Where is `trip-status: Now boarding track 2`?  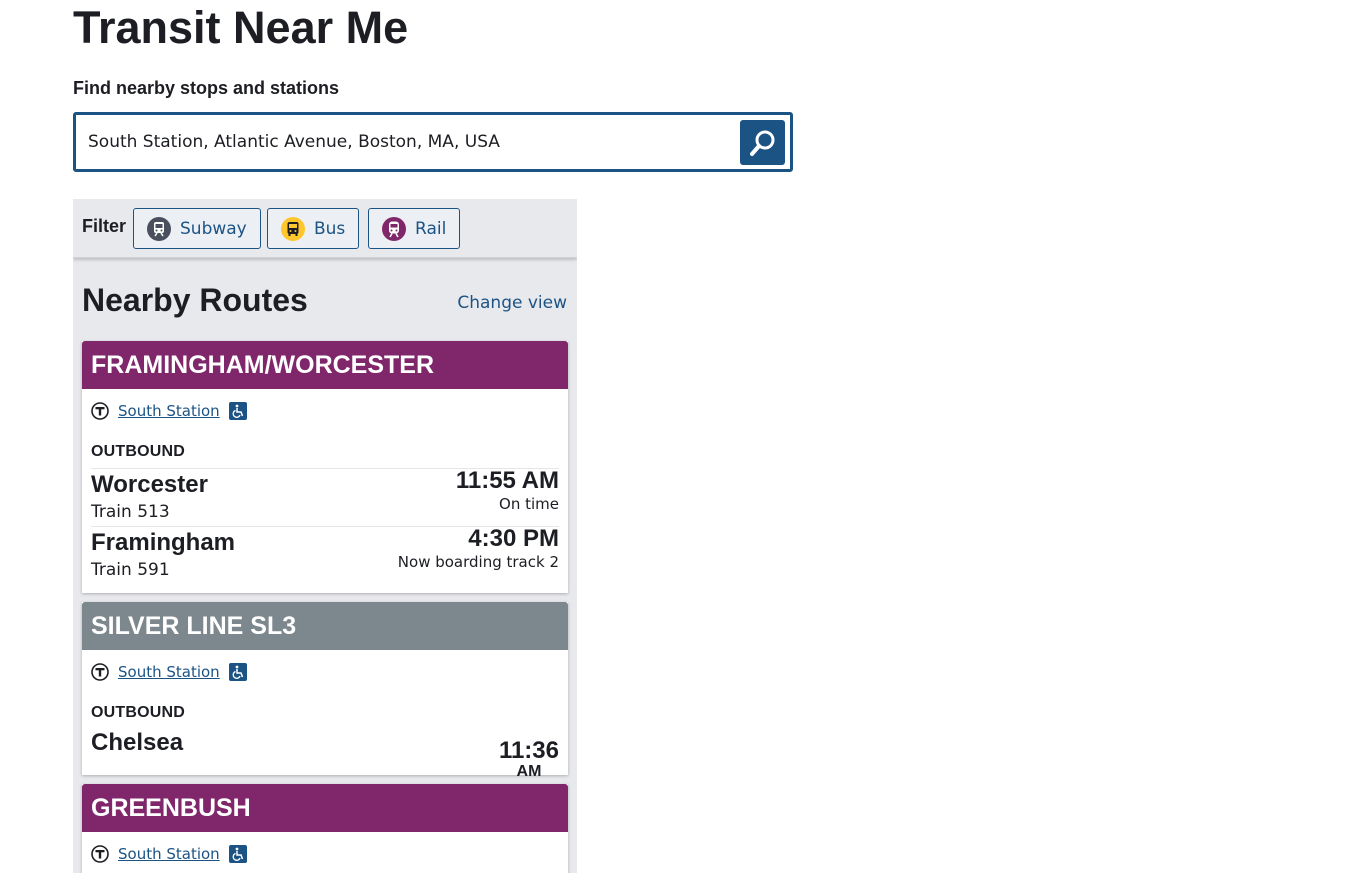
trip-status: Now boarding track 2 is located at coordinates (478, 562).